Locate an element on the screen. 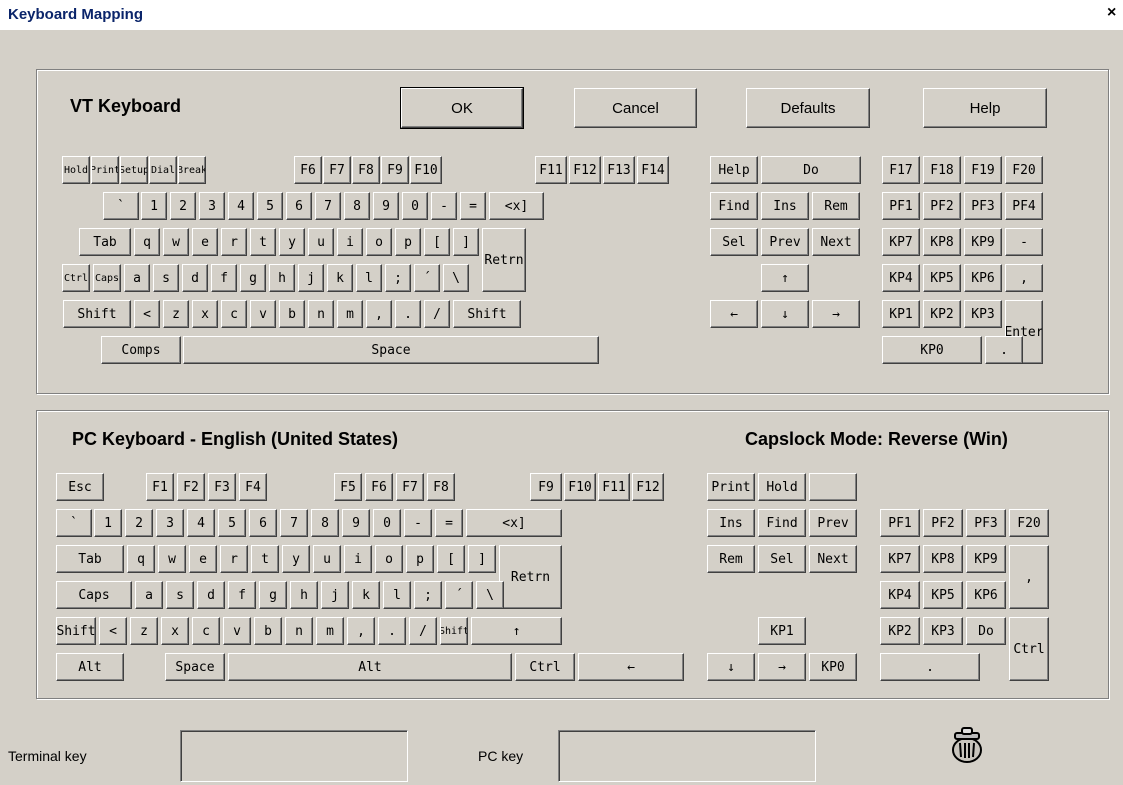 This screenshot has width=1123, height=785. vt-key-m: m is located at coordinates (350, 314).